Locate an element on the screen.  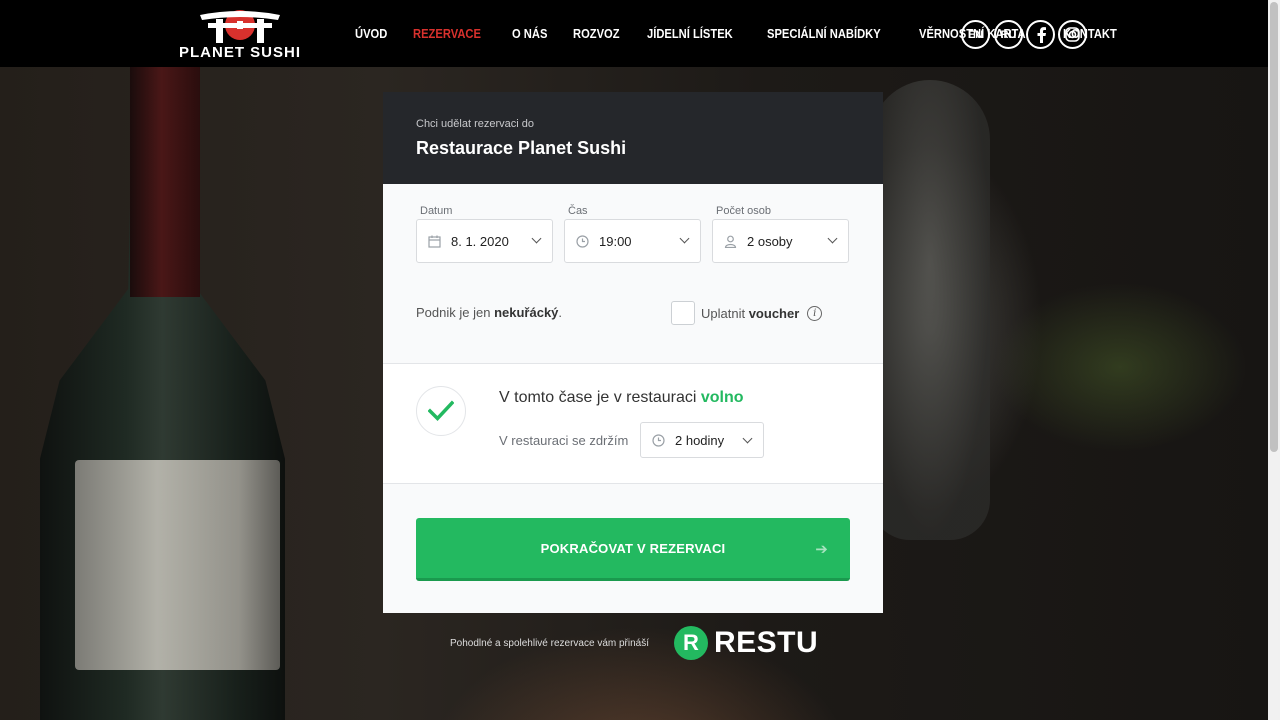
page-scrollbar is located at coordinates (1274, 360).